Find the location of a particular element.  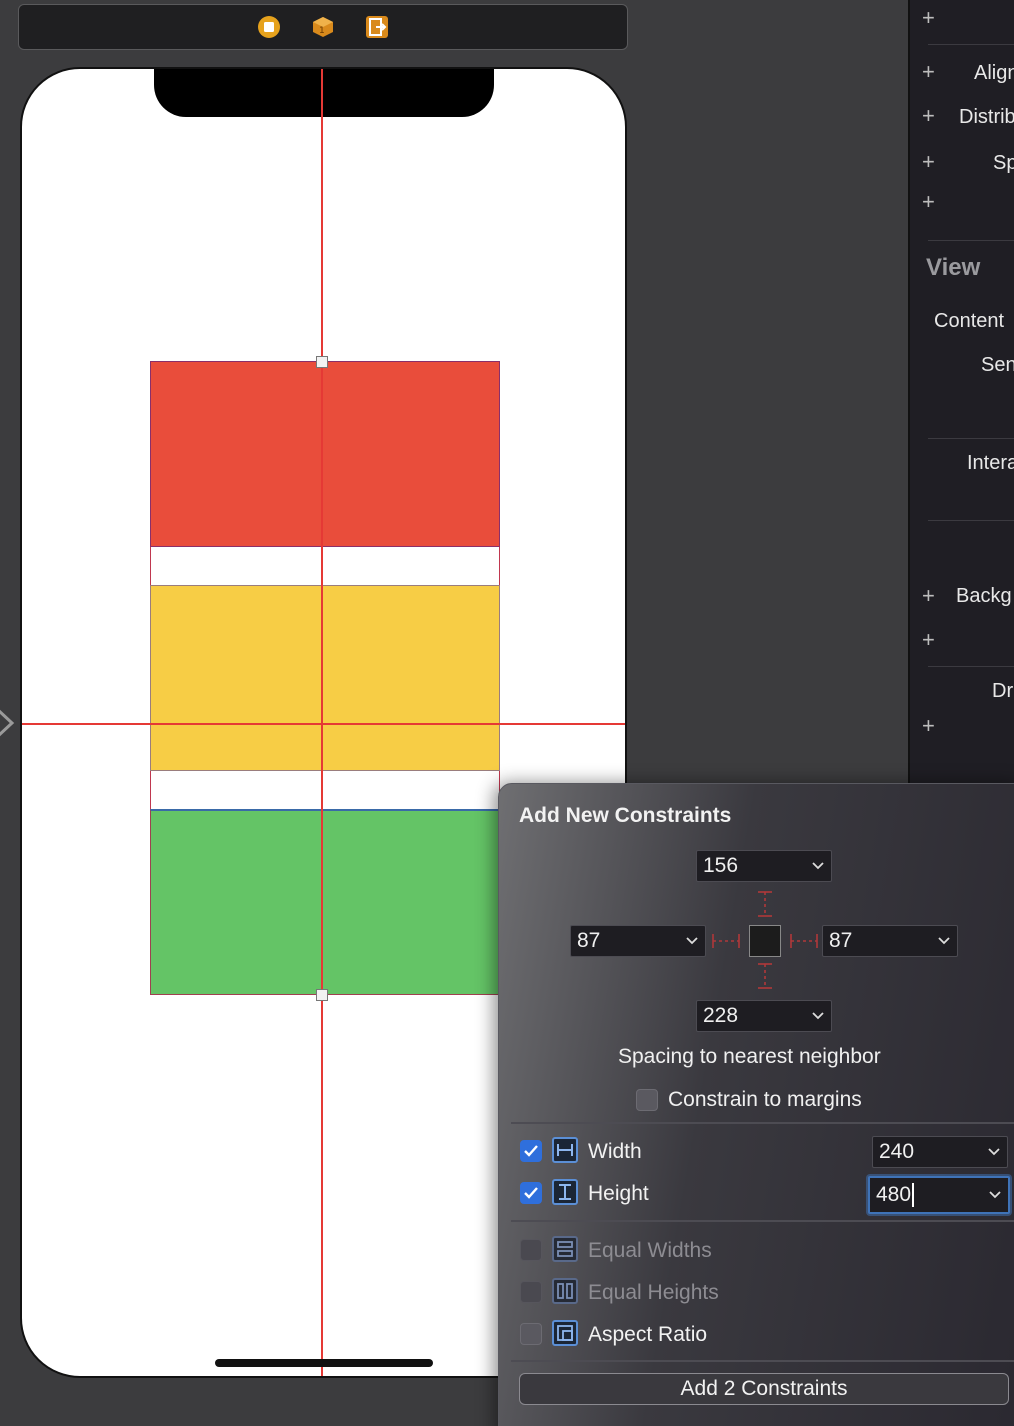

bottom-spacing-combo: 228 is located at coordinates (764, 1016).